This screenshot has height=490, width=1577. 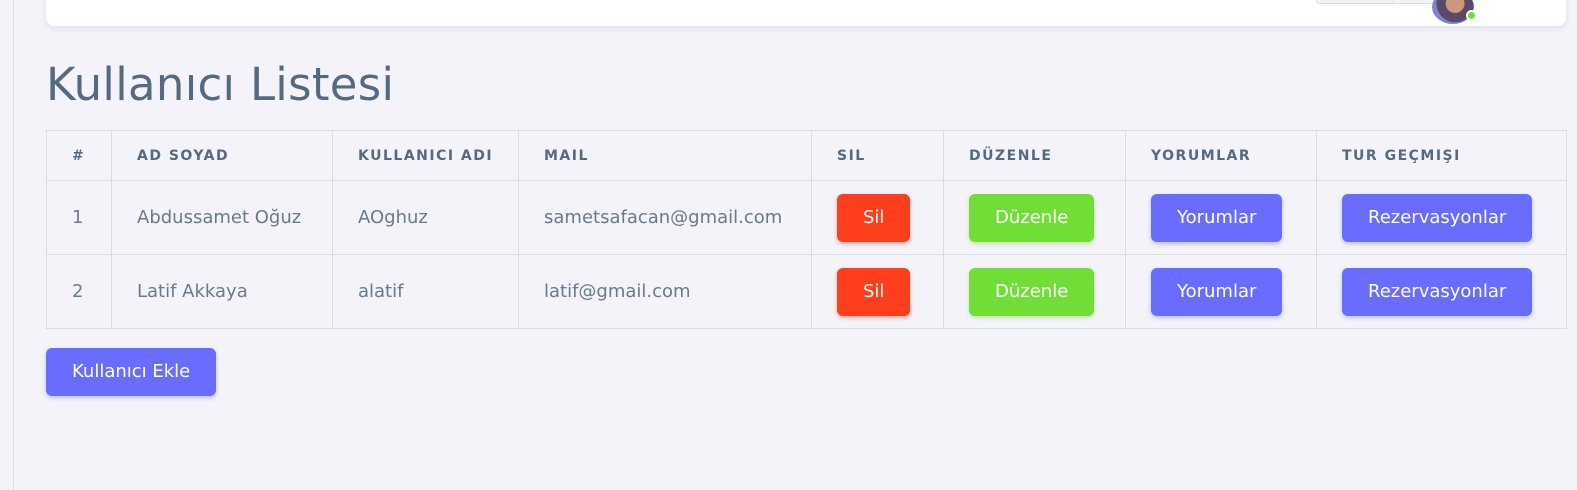 What do you see at coordinates (1441, 155) in the screenshot?
I see `column-header-tour-history: TUR GEÇMIŞI` at bounding box center [1441, 155].